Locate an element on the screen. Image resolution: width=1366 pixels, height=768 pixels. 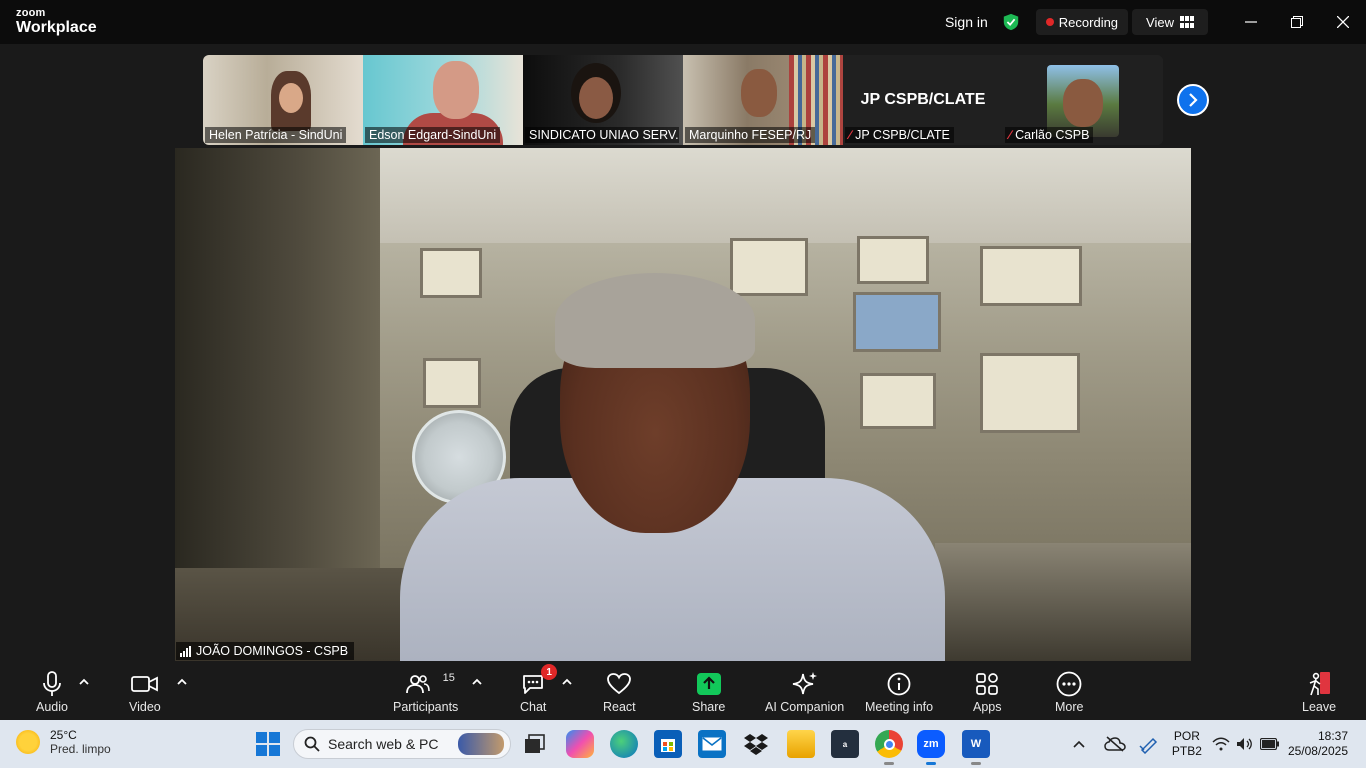
participants-button: 15 Participants is located at coordinates (425, 692).